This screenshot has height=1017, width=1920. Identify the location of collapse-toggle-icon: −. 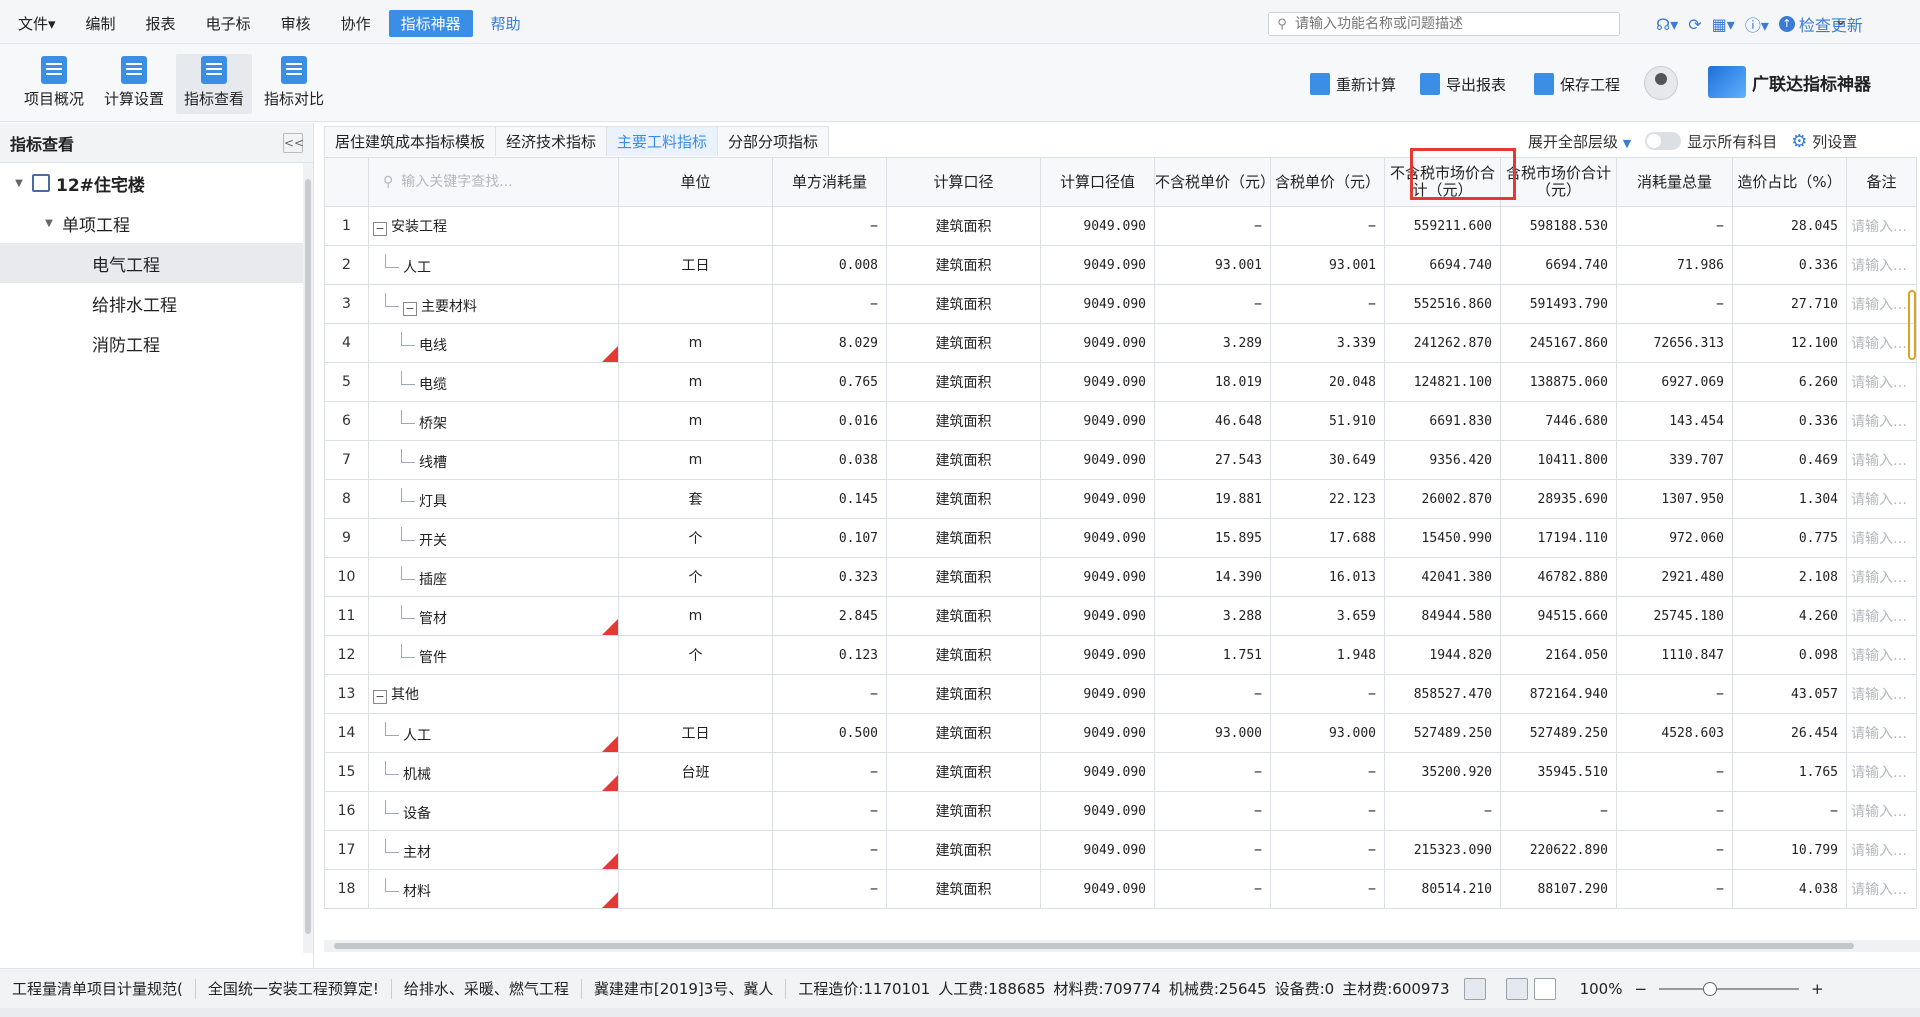
(380, 697).